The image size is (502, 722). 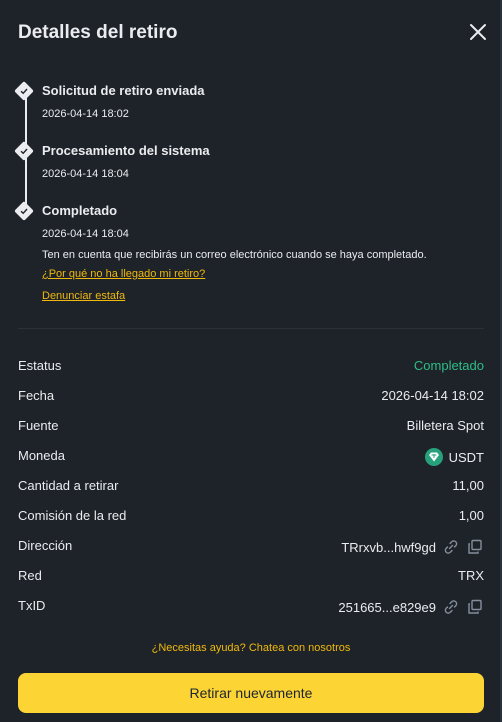 I want to click on detail-value: 2026-04-14 18:02, so click(x=432, y=395).